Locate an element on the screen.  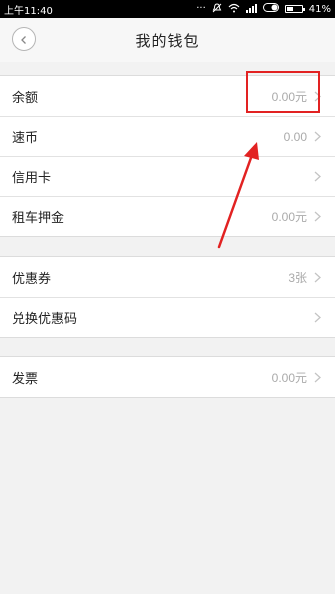
credit-card-row: 信用卡 is located at coordinates (167, 176).